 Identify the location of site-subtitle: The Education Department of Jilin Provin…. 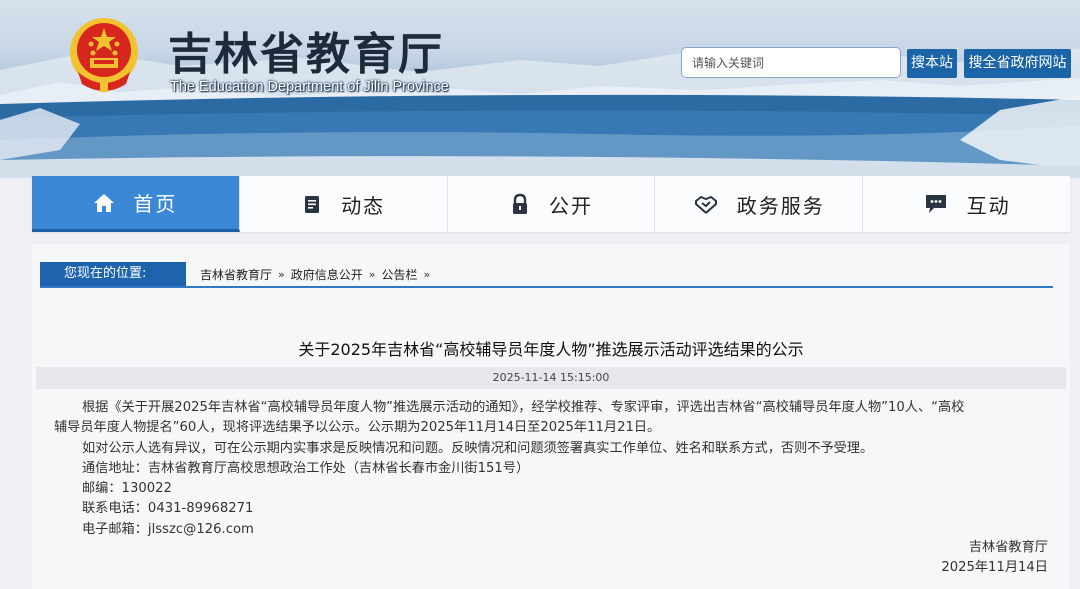
(309, 87).